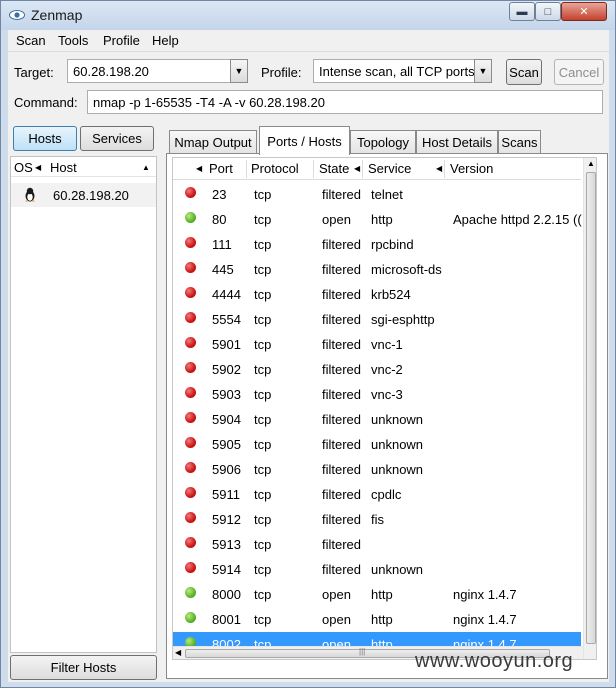 The width and height of the screenshot is (616, 688). What do you see at coordinates (397, 419) in the screenshot?
I see `service-cell: unknown` at bounding box center [397, 419].